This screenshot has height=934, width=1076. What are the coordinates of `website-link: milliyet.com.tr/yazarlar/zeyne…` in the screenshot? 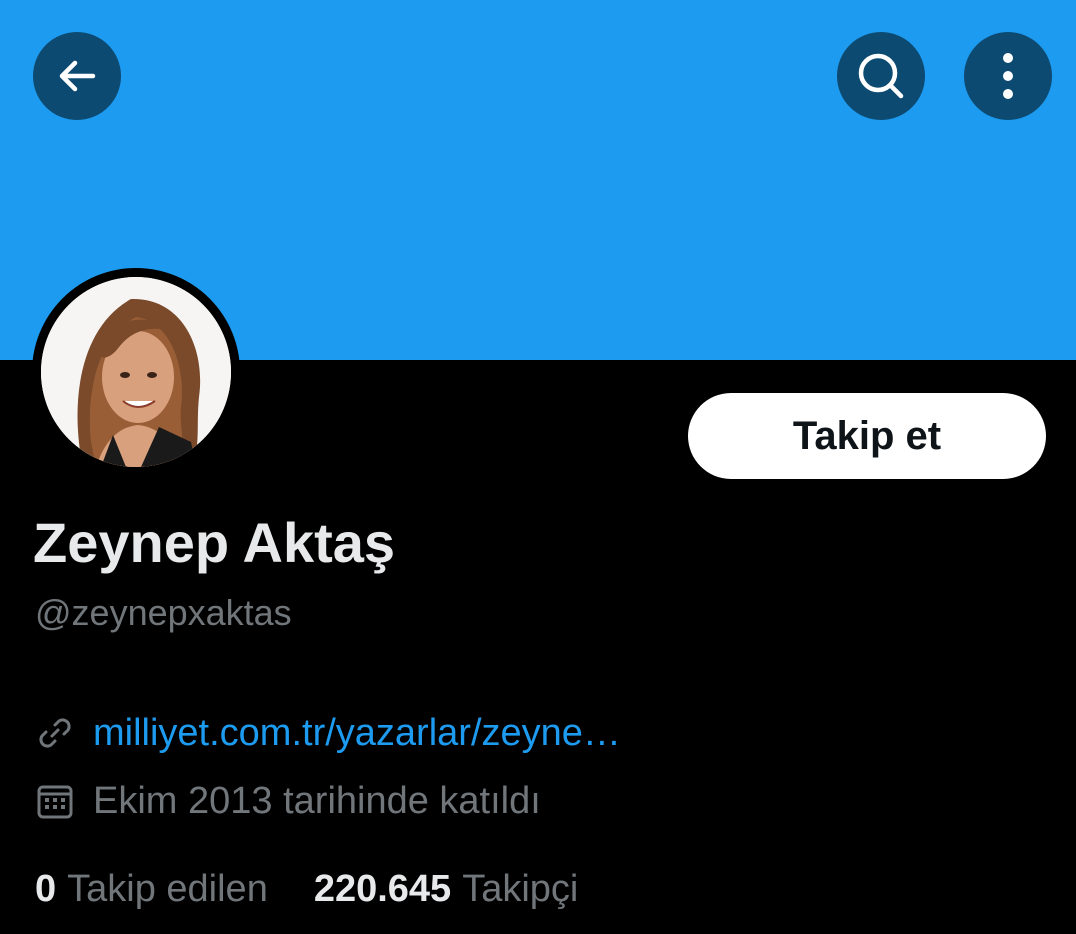 It's located at (357, 733).